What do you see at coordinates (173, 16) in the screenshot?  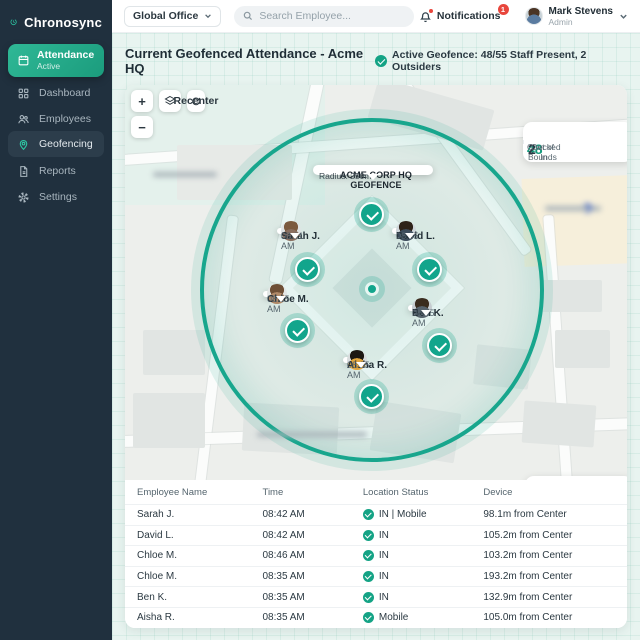 I see `office-selector: Global Office` at bounding box center [173, 16].